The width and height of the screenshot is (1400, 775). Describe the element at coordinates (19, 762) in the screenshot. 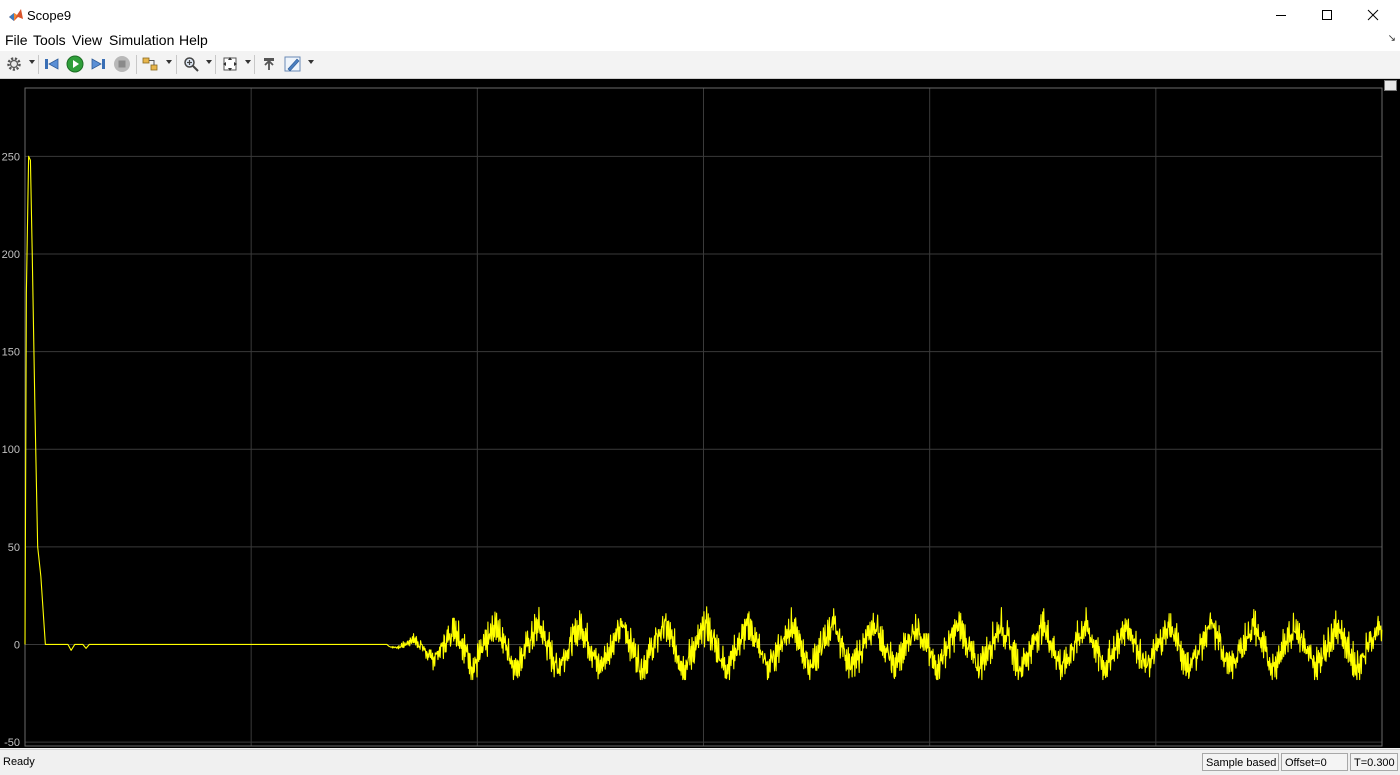

I see `status-text: Ready` at that location.